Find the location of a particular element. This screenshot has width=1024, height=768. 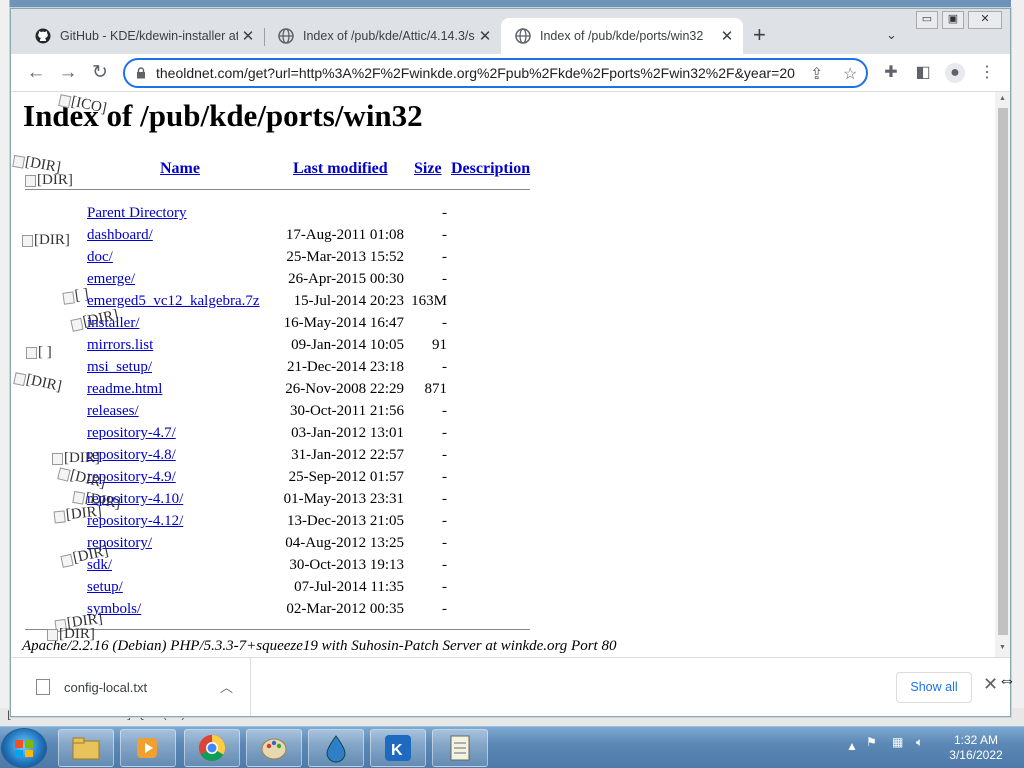

table-row: emerge/26-Apr-2015 00:30 - is located at coordinates (501, 279).